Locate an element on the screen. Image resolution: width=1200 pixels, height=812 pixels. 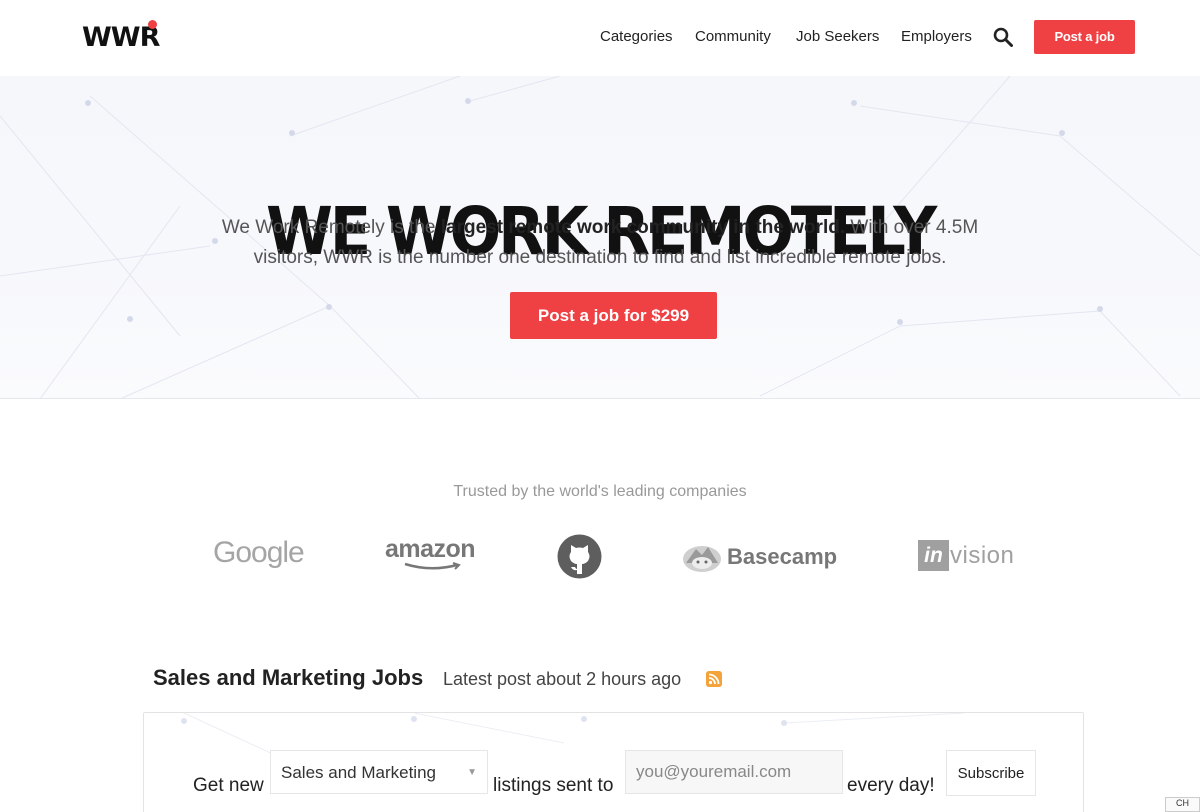
nav-community: Community is located at coordinates (733, 36).